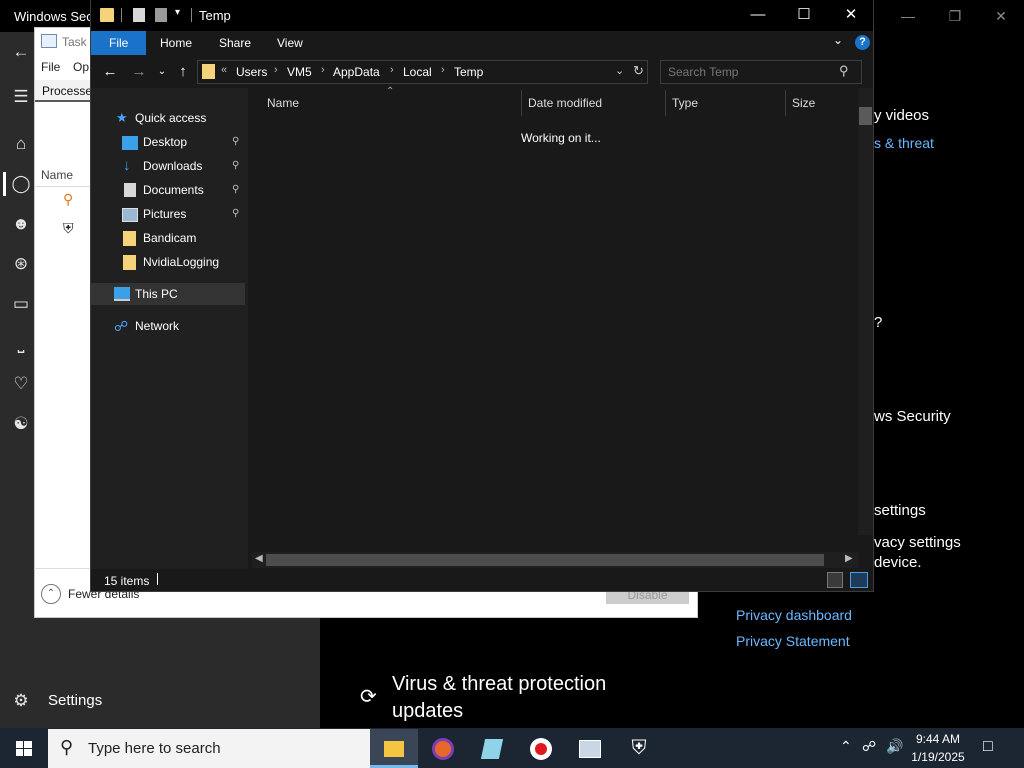 Image resolution: width=1024 pixels, height=768 pixels. I want to click on ws-maximize-button: ❐, so click(955, 16).